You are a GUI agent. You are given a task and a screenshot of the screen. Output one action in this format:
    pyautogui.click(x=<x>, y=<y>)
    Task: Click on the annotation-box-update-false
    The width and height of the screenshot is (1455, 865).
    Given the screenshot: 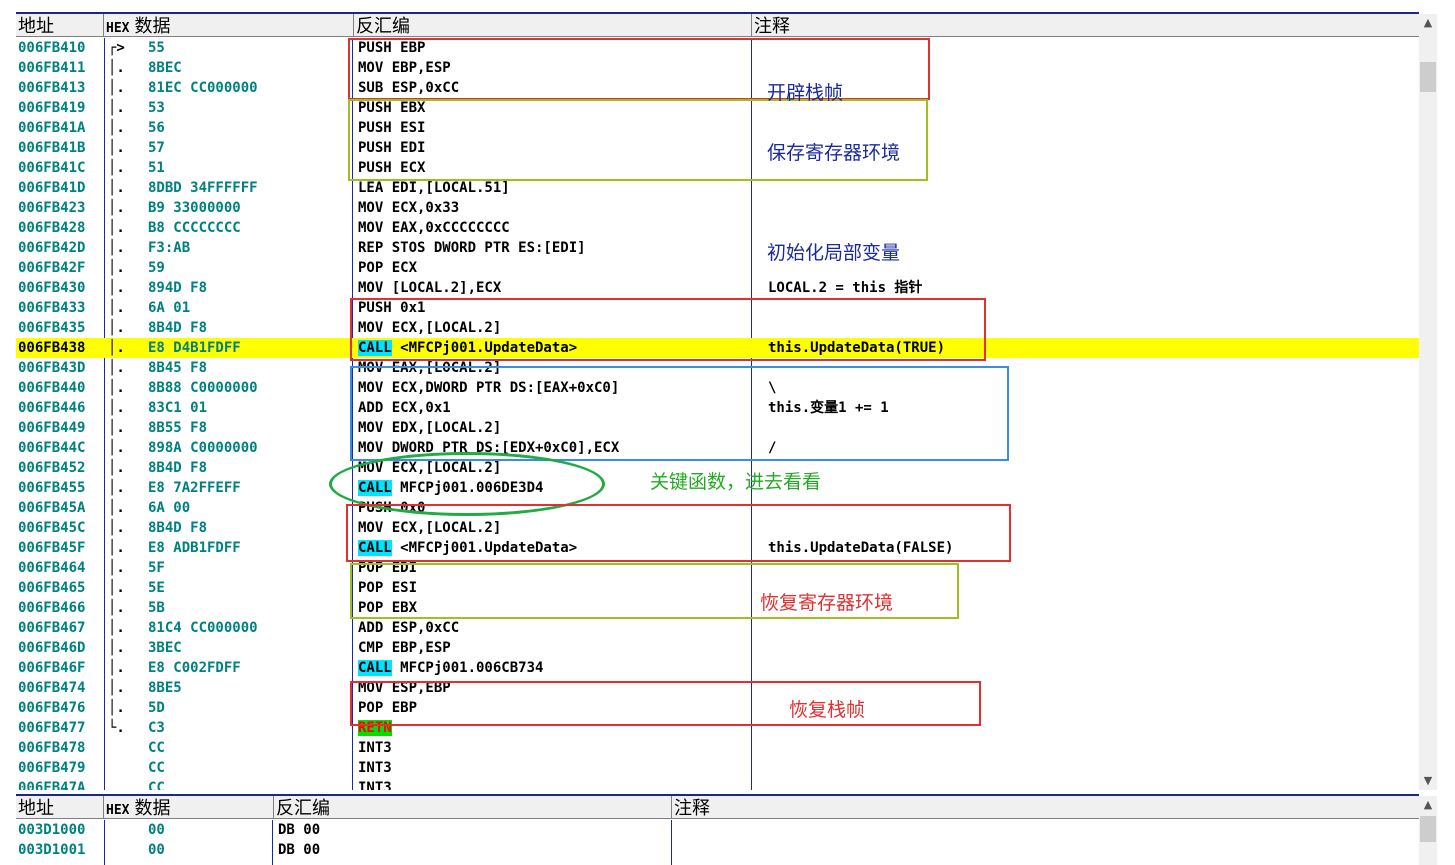 What is the action you would take?
    pyautogui.click(x=678, y=533)
    